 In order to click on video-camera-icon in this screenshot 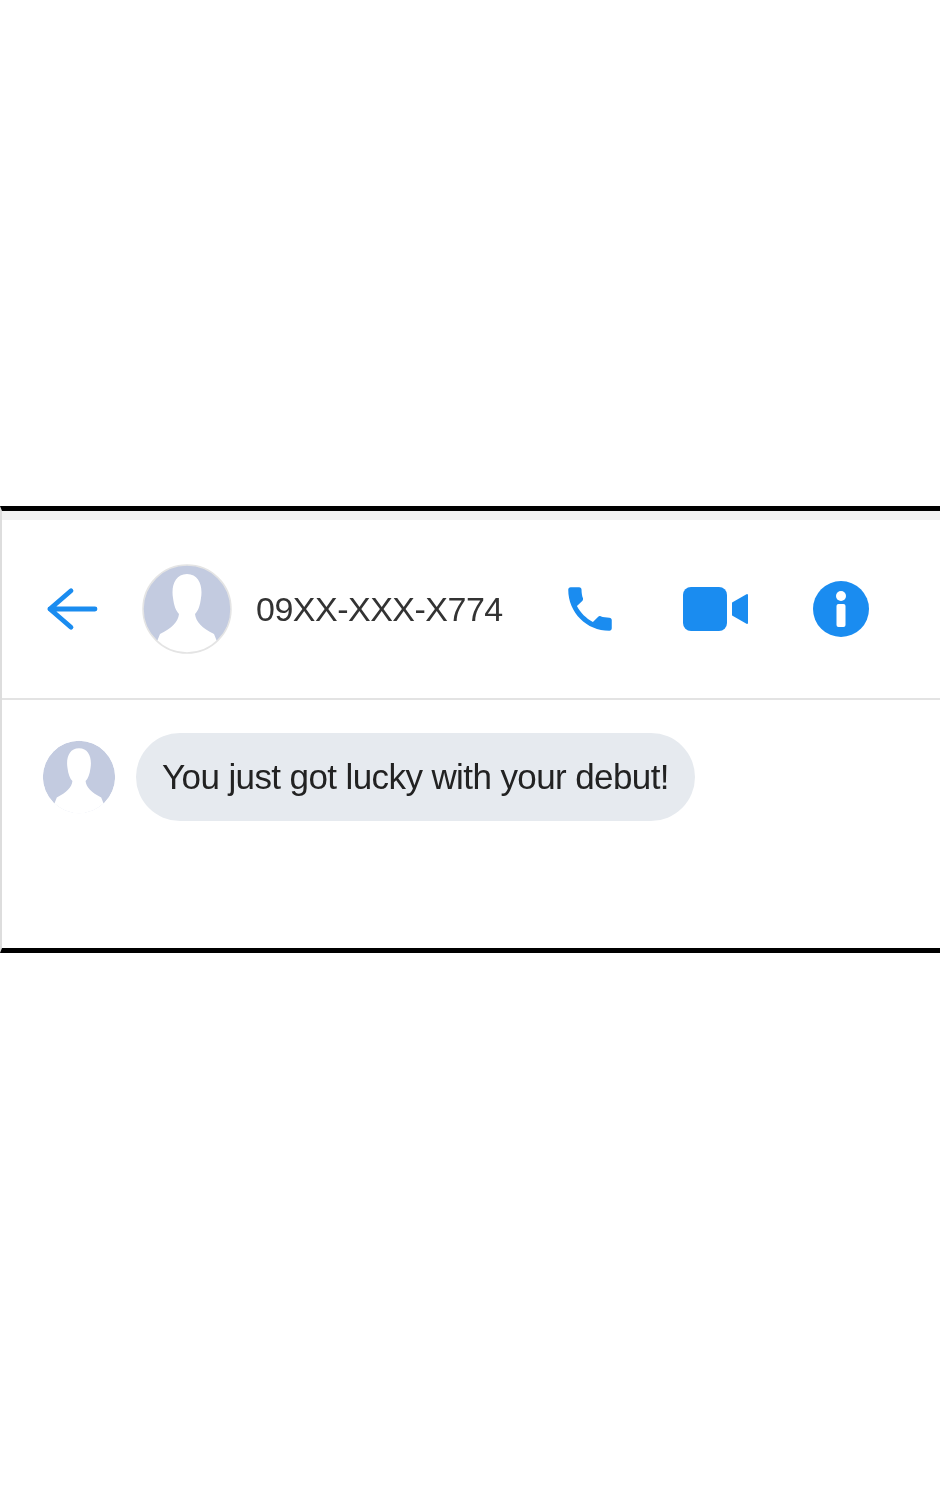, I will do `click(715, 609)`.